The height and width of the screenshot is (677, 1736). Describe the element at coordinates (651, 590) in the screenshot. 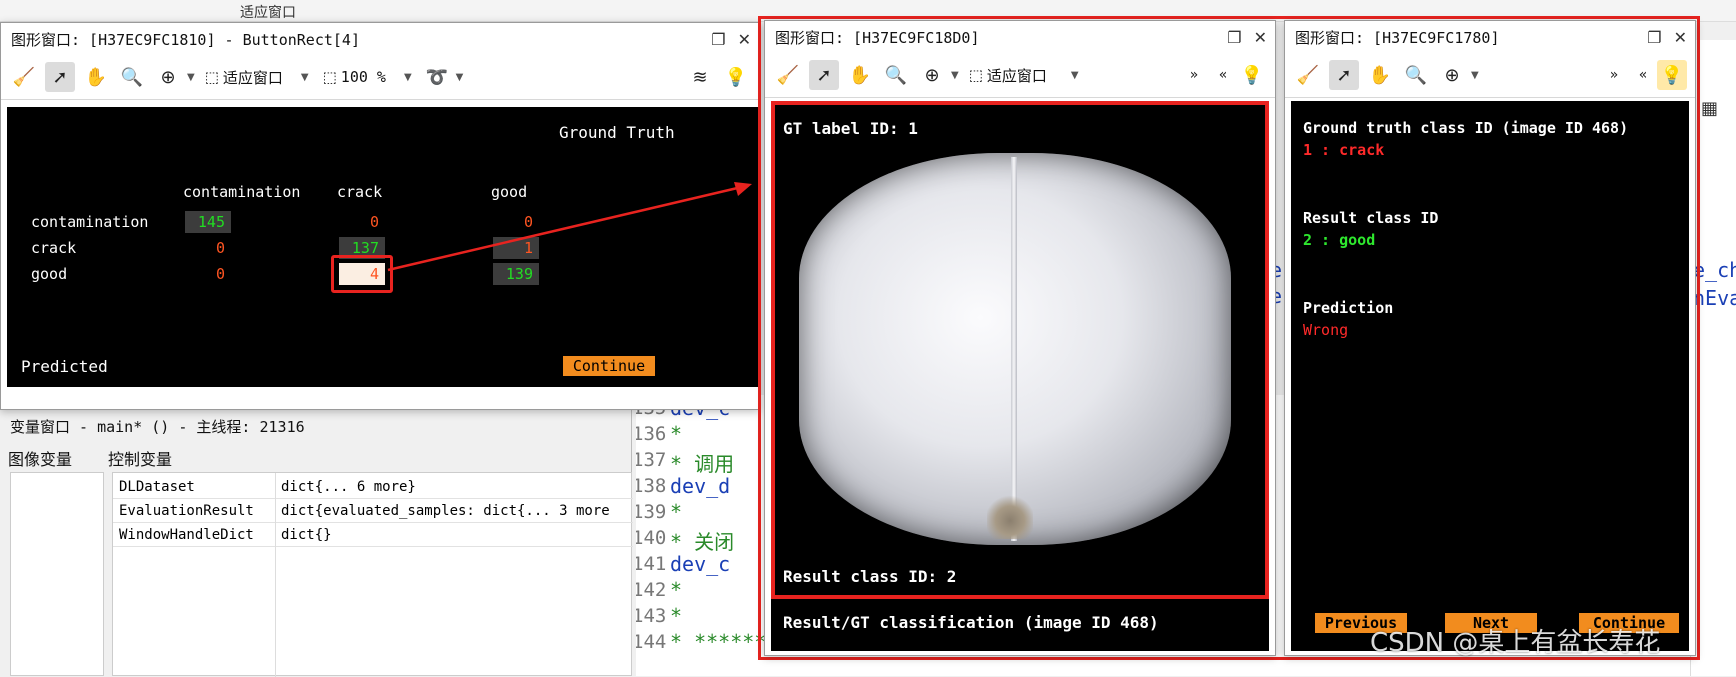

I see `line-number: 142` at that location.